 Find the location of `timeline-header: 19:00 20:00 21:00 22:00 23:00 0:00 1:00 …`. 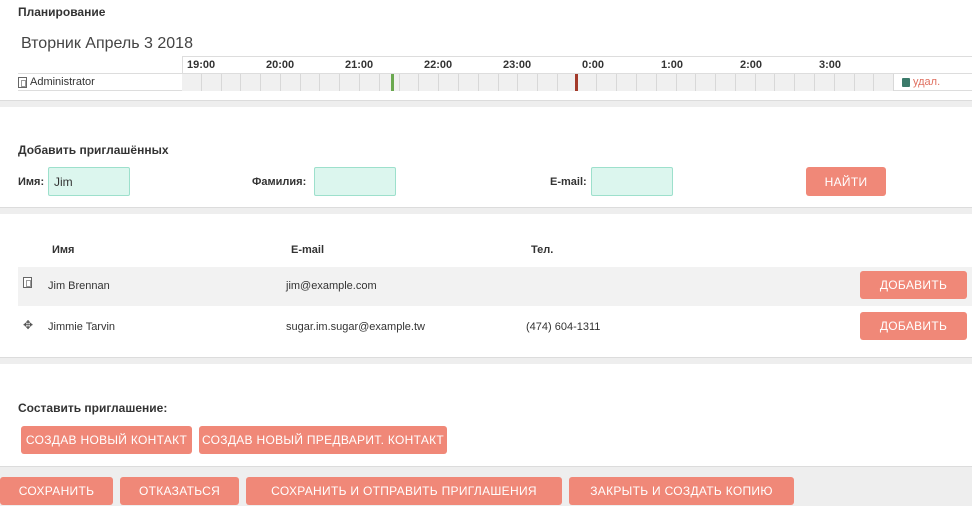

timeline-header: 19:00 20:00 21:00 22:00 23:00 0:00 1:00 … is located at coordinates (538, 64).